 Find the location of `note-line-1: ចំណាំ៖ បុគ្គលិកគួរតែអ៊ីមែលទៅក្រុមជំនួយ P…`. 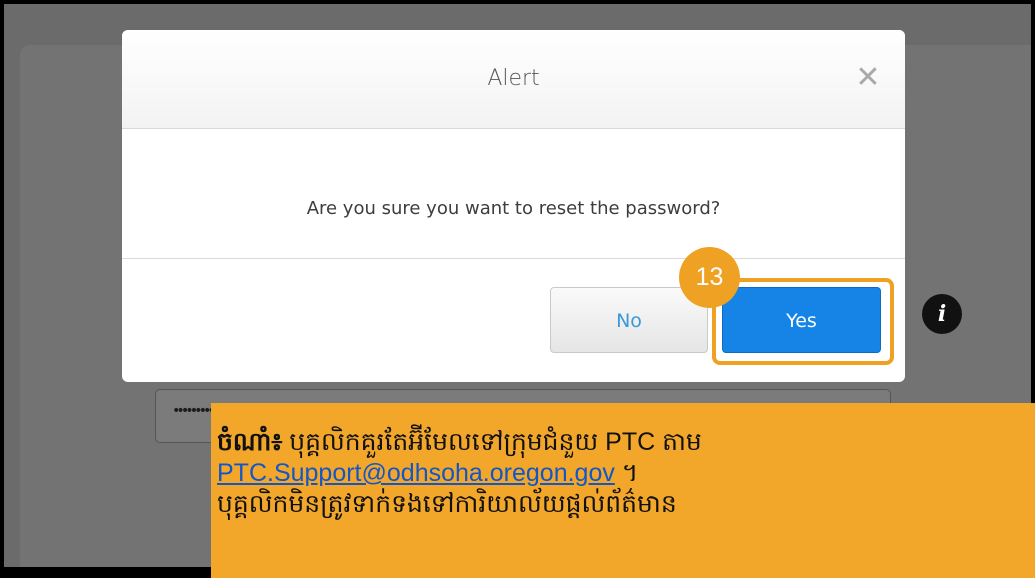

note-line-1: ចំណាំ៖ បុគ្គលិកគួរតែអ៊ីមែលទៅក្រុមជំនួយ P… is located at coordinates (626, 442).